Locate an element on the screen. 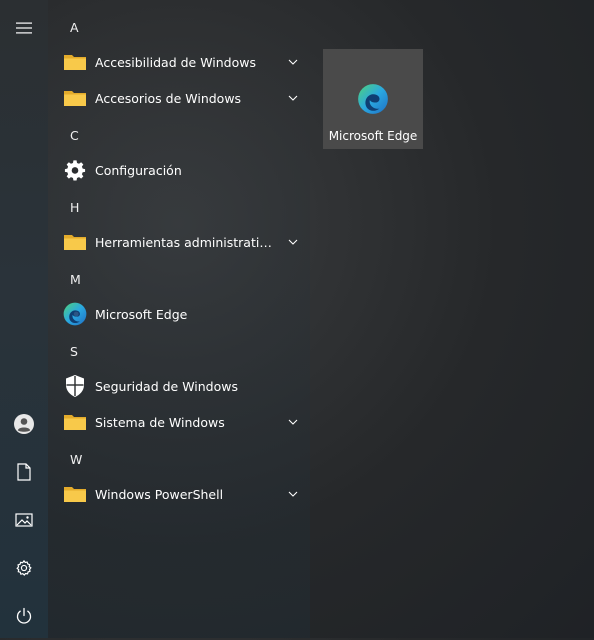 Image resolution: width=594 pixels, height=640 pixels. user-account-icon is located at coordinates (24, 424).